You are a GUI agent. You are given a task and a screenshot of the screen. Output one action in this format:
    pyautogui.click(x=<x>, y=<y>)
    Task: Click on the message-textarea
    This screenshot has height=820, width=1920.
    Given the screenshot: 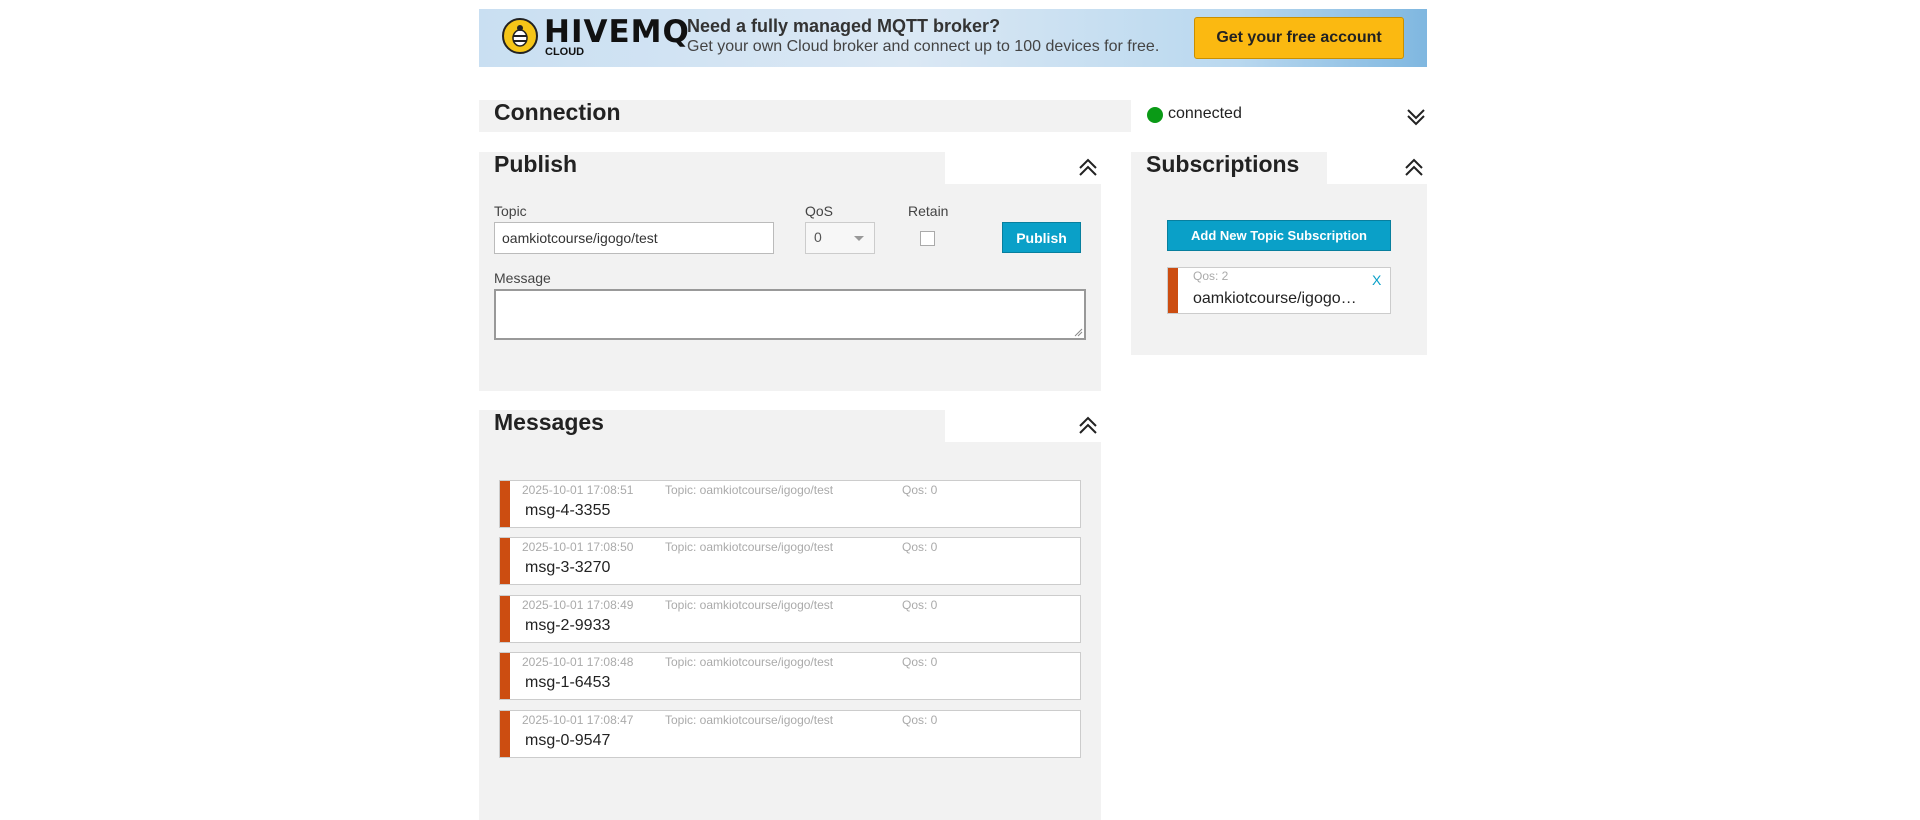 What is the action you would take?
    pyautogui.click(x=790, y=314)
    